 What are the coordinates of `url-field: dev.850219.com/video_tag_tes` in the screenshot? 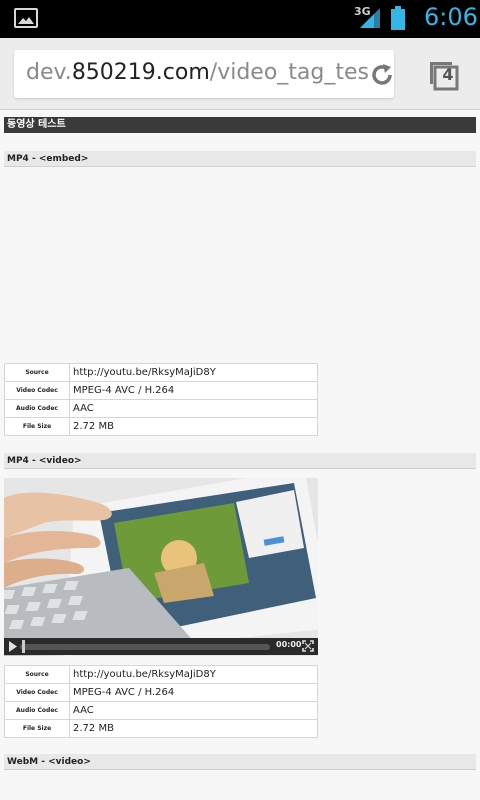 It's located at (204, 74).